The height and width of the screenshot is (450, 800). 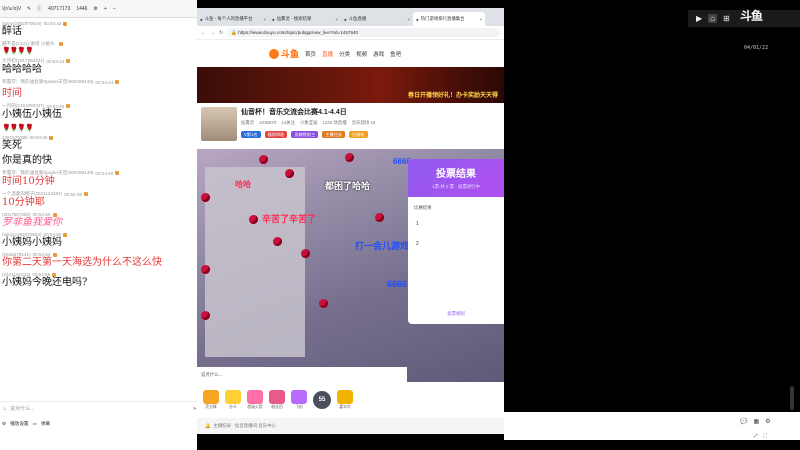 I want to click on tab-live: ● 斗鱼直播 ×, so click(x=377, y=19).